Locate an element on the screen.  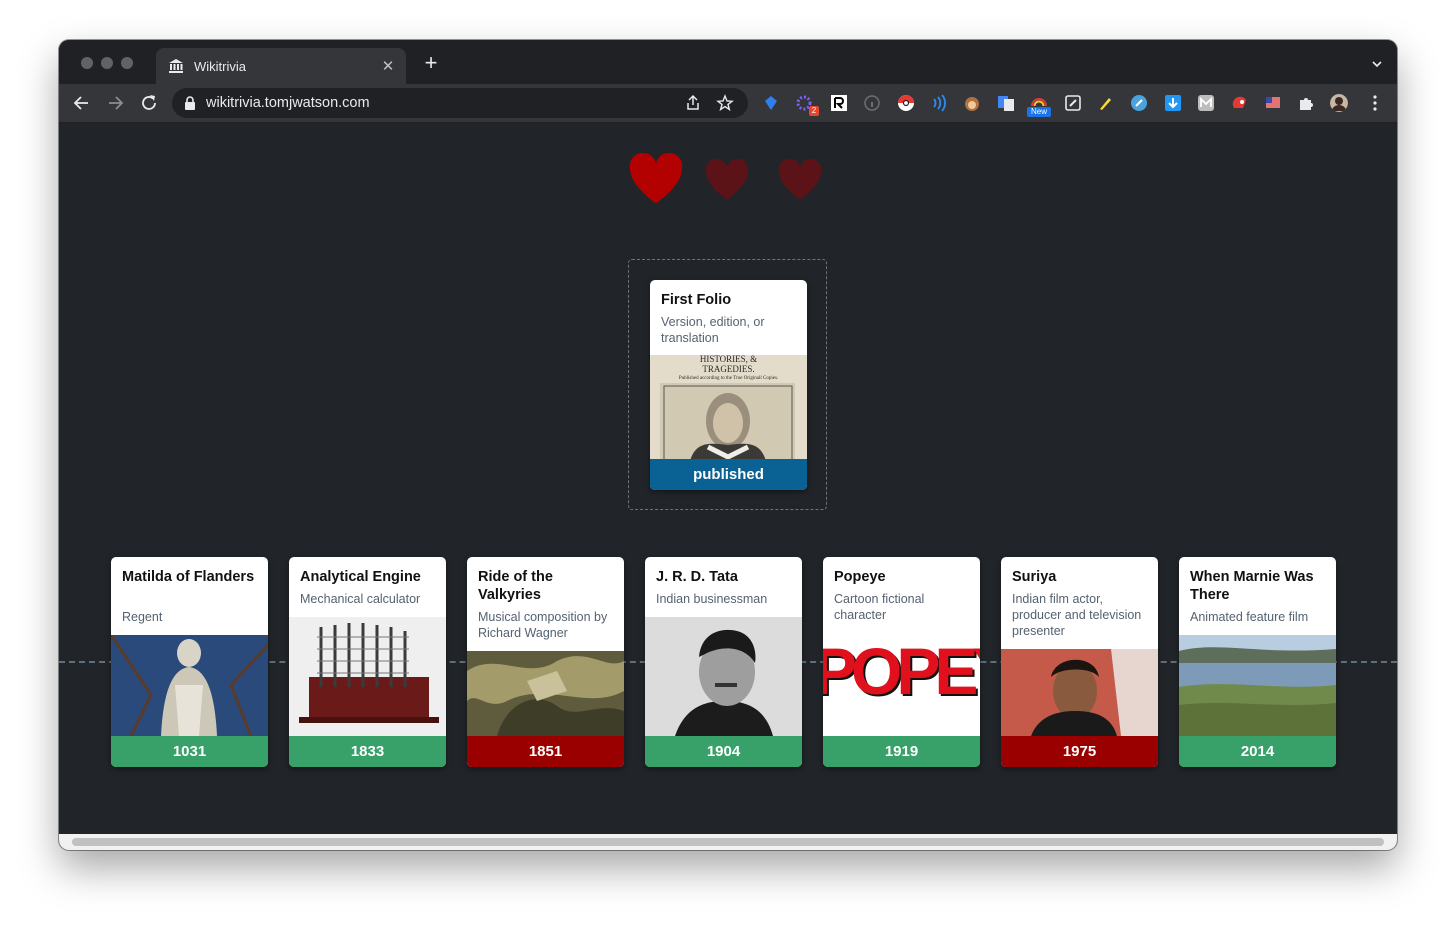
forward-arrow-icon is located at coordinates (115, 103).